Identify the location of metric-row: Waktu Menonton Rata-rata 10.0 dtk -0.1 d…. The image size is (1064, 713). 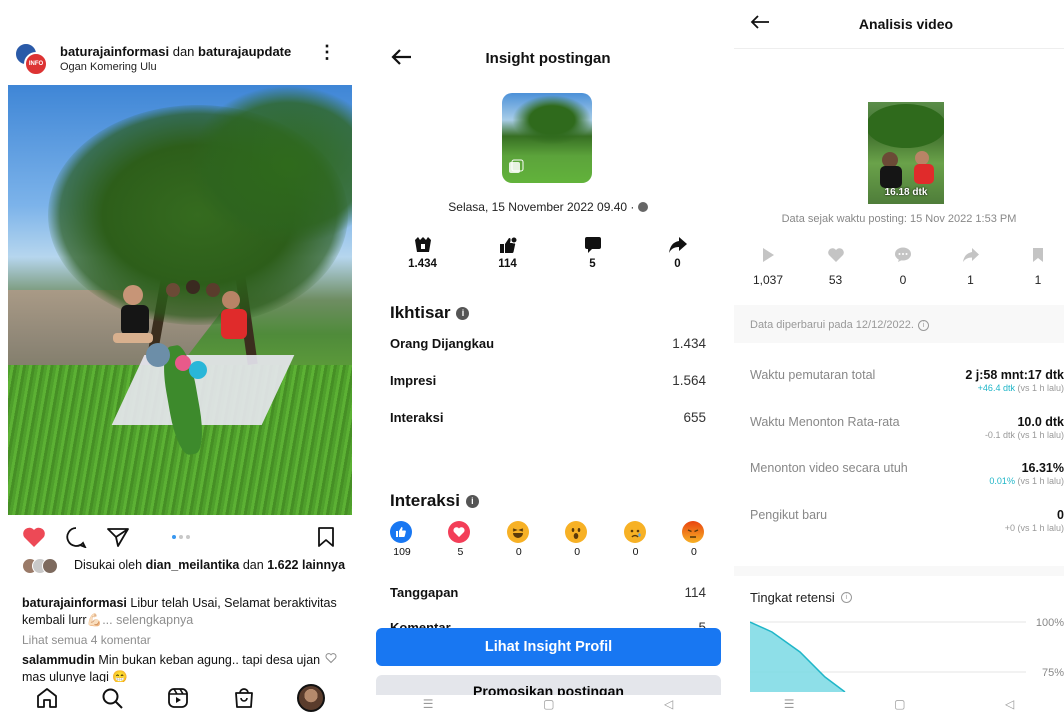
(907, 427).